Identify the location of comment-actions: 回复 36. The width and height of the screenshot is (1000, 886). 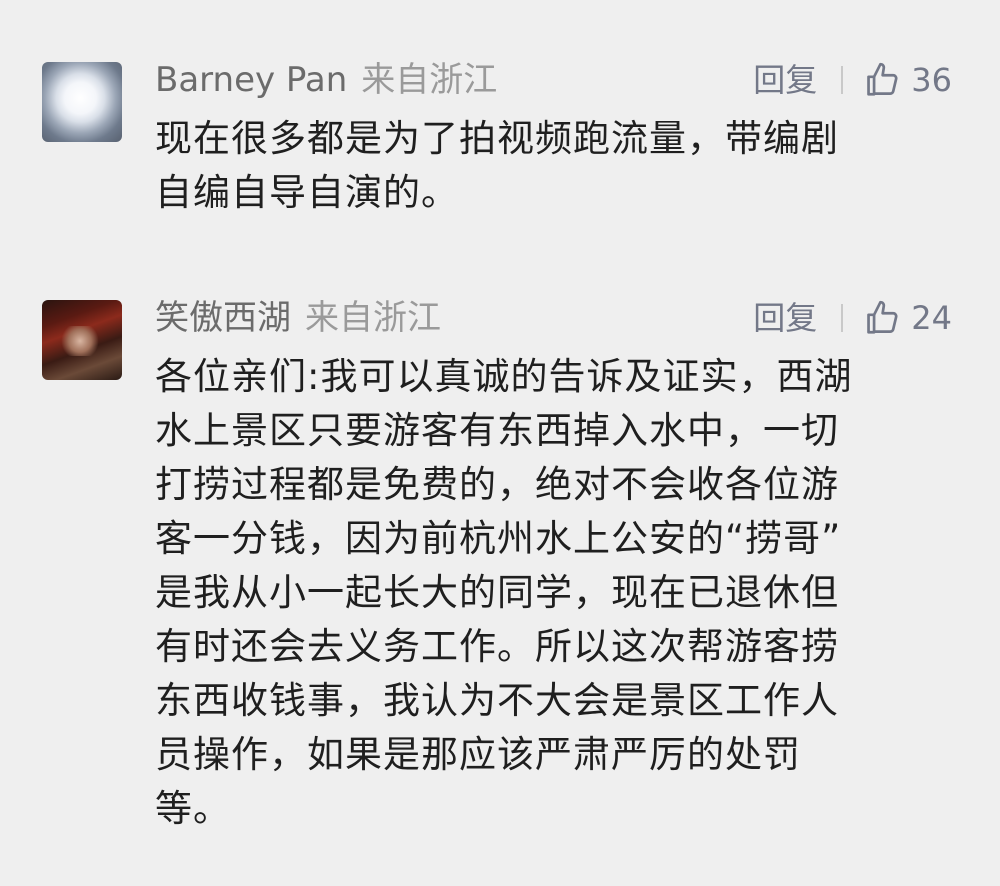
(852, 80).